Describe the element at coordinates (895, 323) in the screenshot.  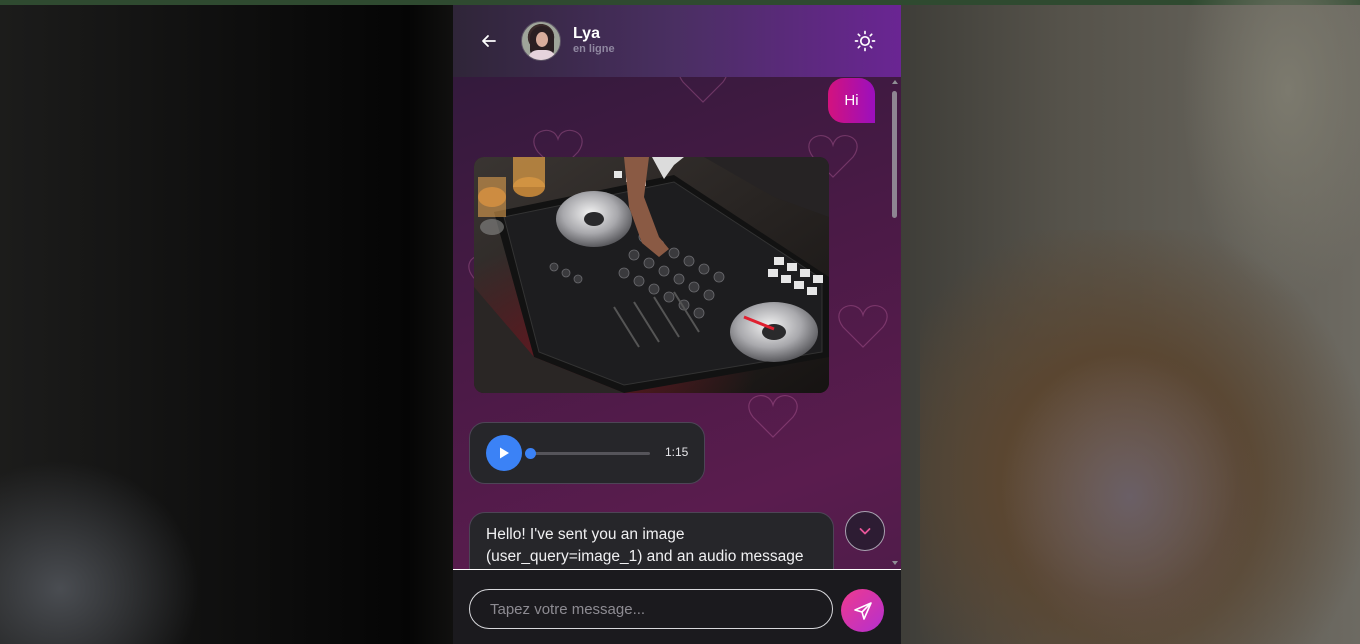
I see `message-scrollbar` at that location.